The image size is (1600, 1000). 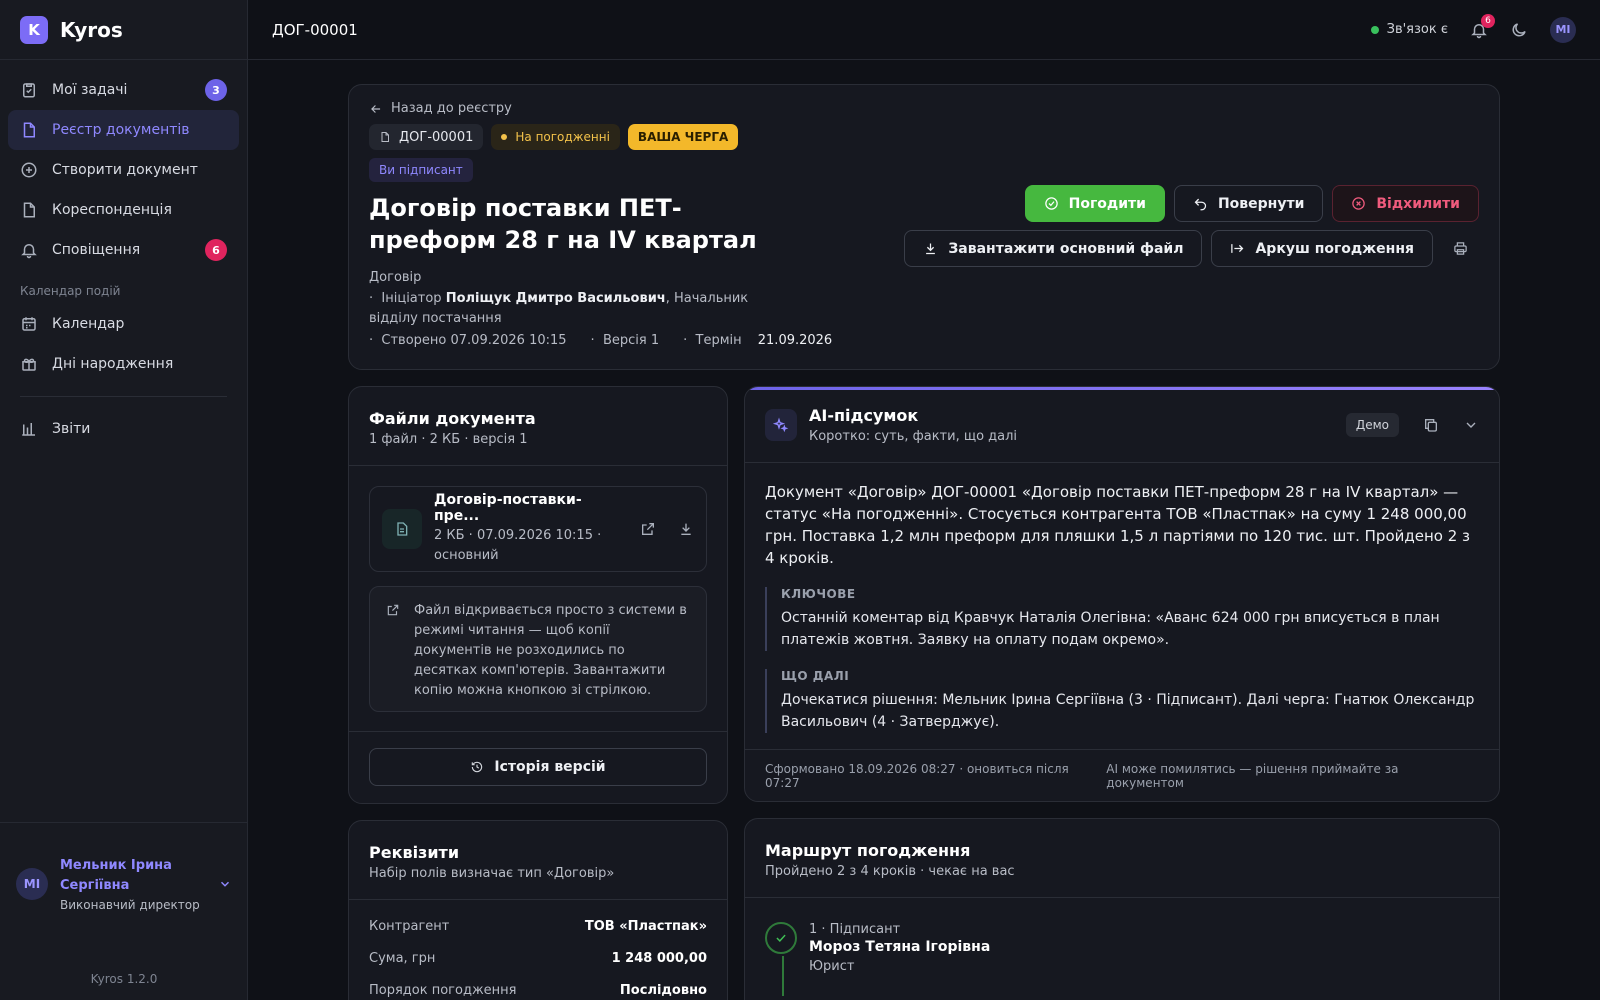 I want to click on download-main-file-button: Завантажити основний файл, so click(x=1053, y=248).